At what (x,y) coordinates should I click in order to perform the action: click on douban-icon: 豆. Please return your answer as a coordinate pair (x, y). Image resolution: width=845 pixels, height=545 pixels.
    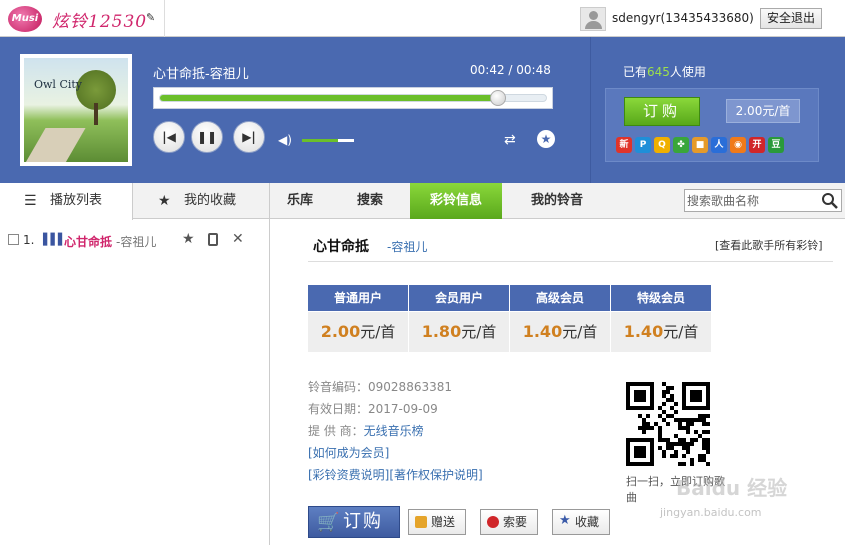
    Looking at the image, I should click on (776, 145).